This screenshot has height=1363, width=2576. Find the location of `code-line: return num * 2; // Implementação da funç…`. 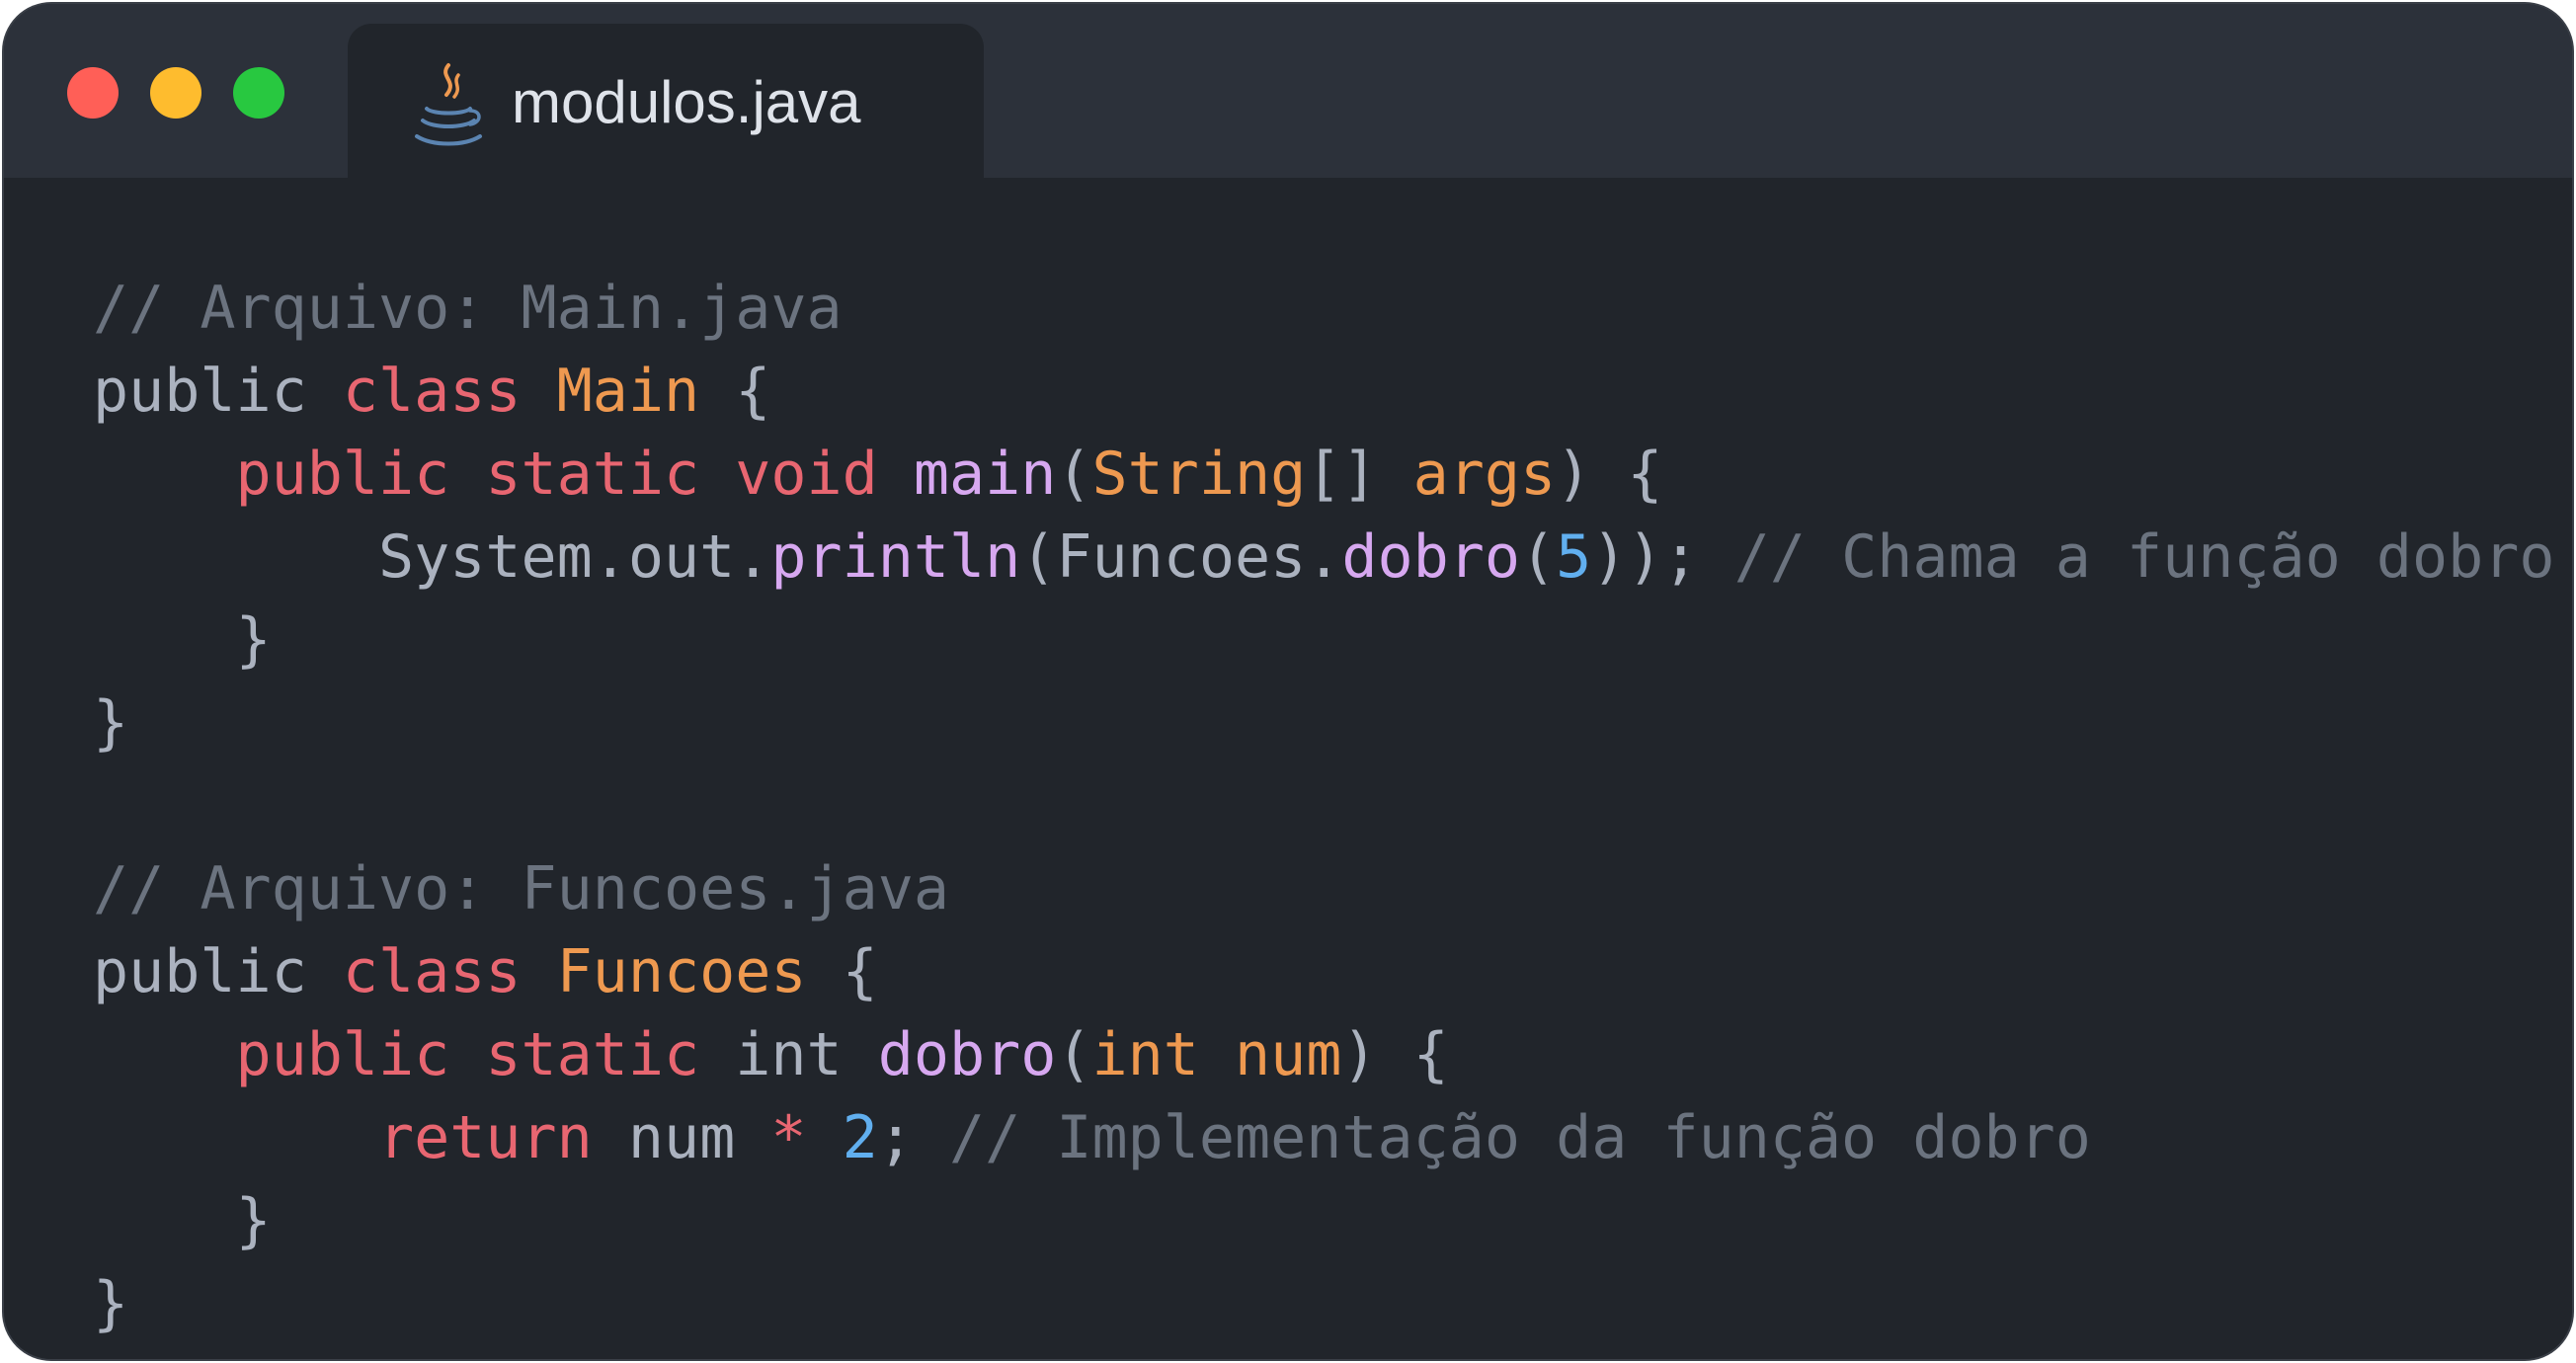

code-line: return num * 2; // Implementação da funç… is located at coordinates (1324, 1137).